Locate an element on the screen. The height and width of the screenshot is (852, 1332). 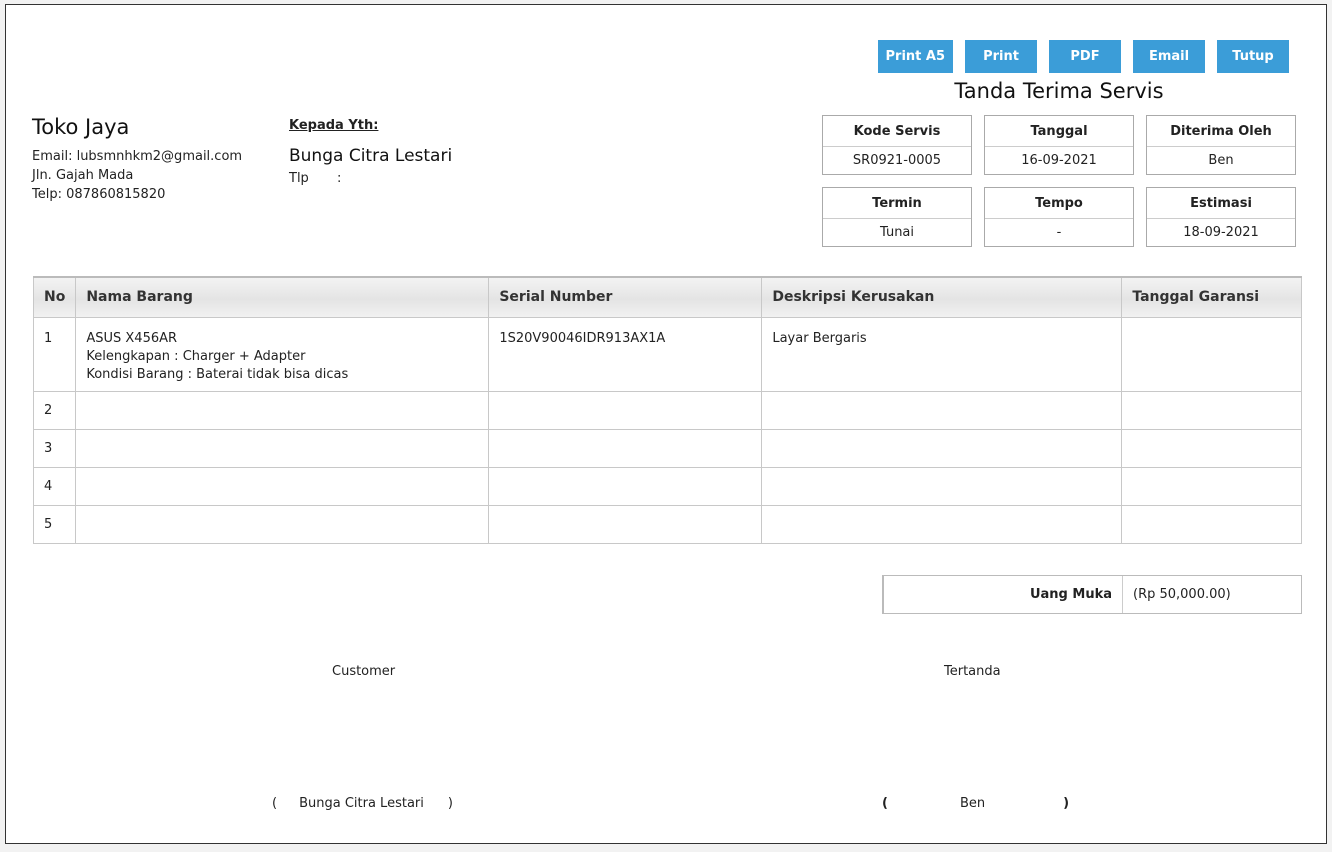
info-tanggal-label: Tanggal is located at coordinates (1059, 131).